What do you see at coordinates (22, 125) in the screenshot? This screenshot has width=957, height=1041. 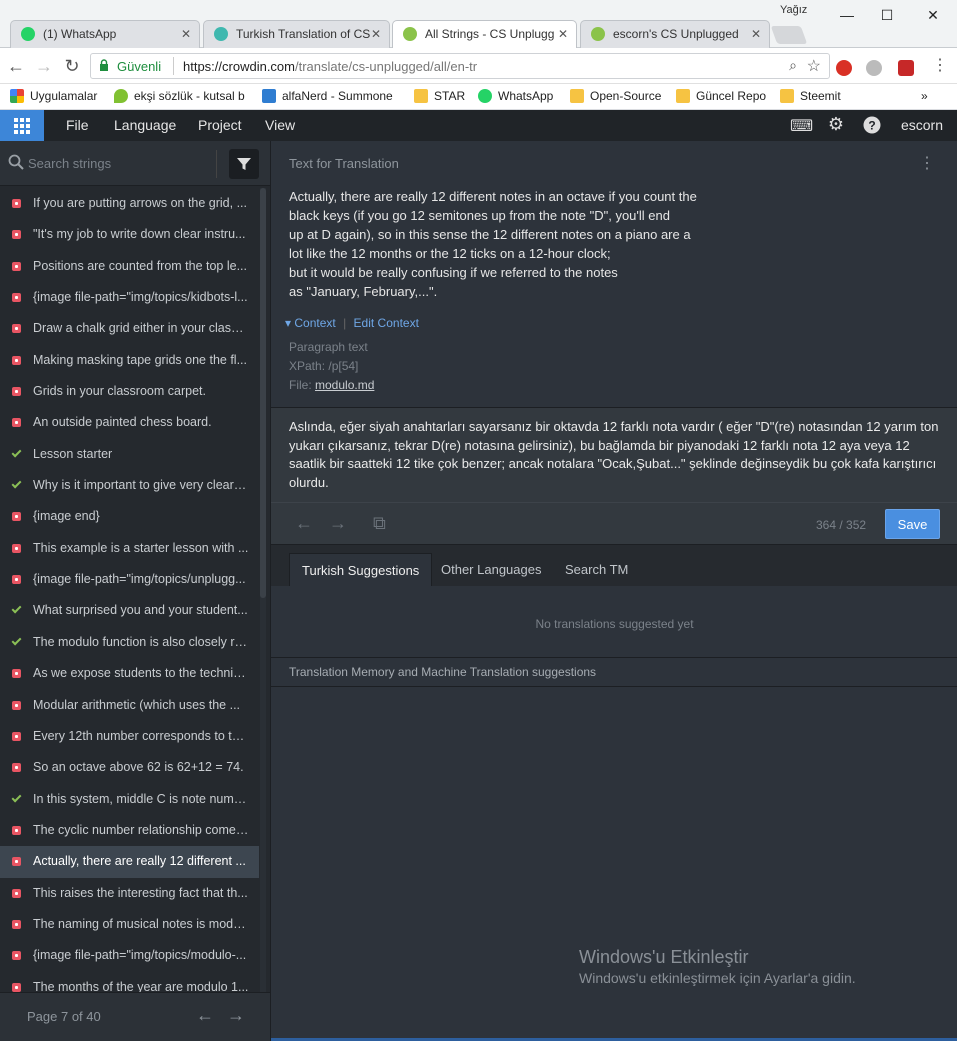 I see `apps-menu-button` at bounding box center [22, 125].